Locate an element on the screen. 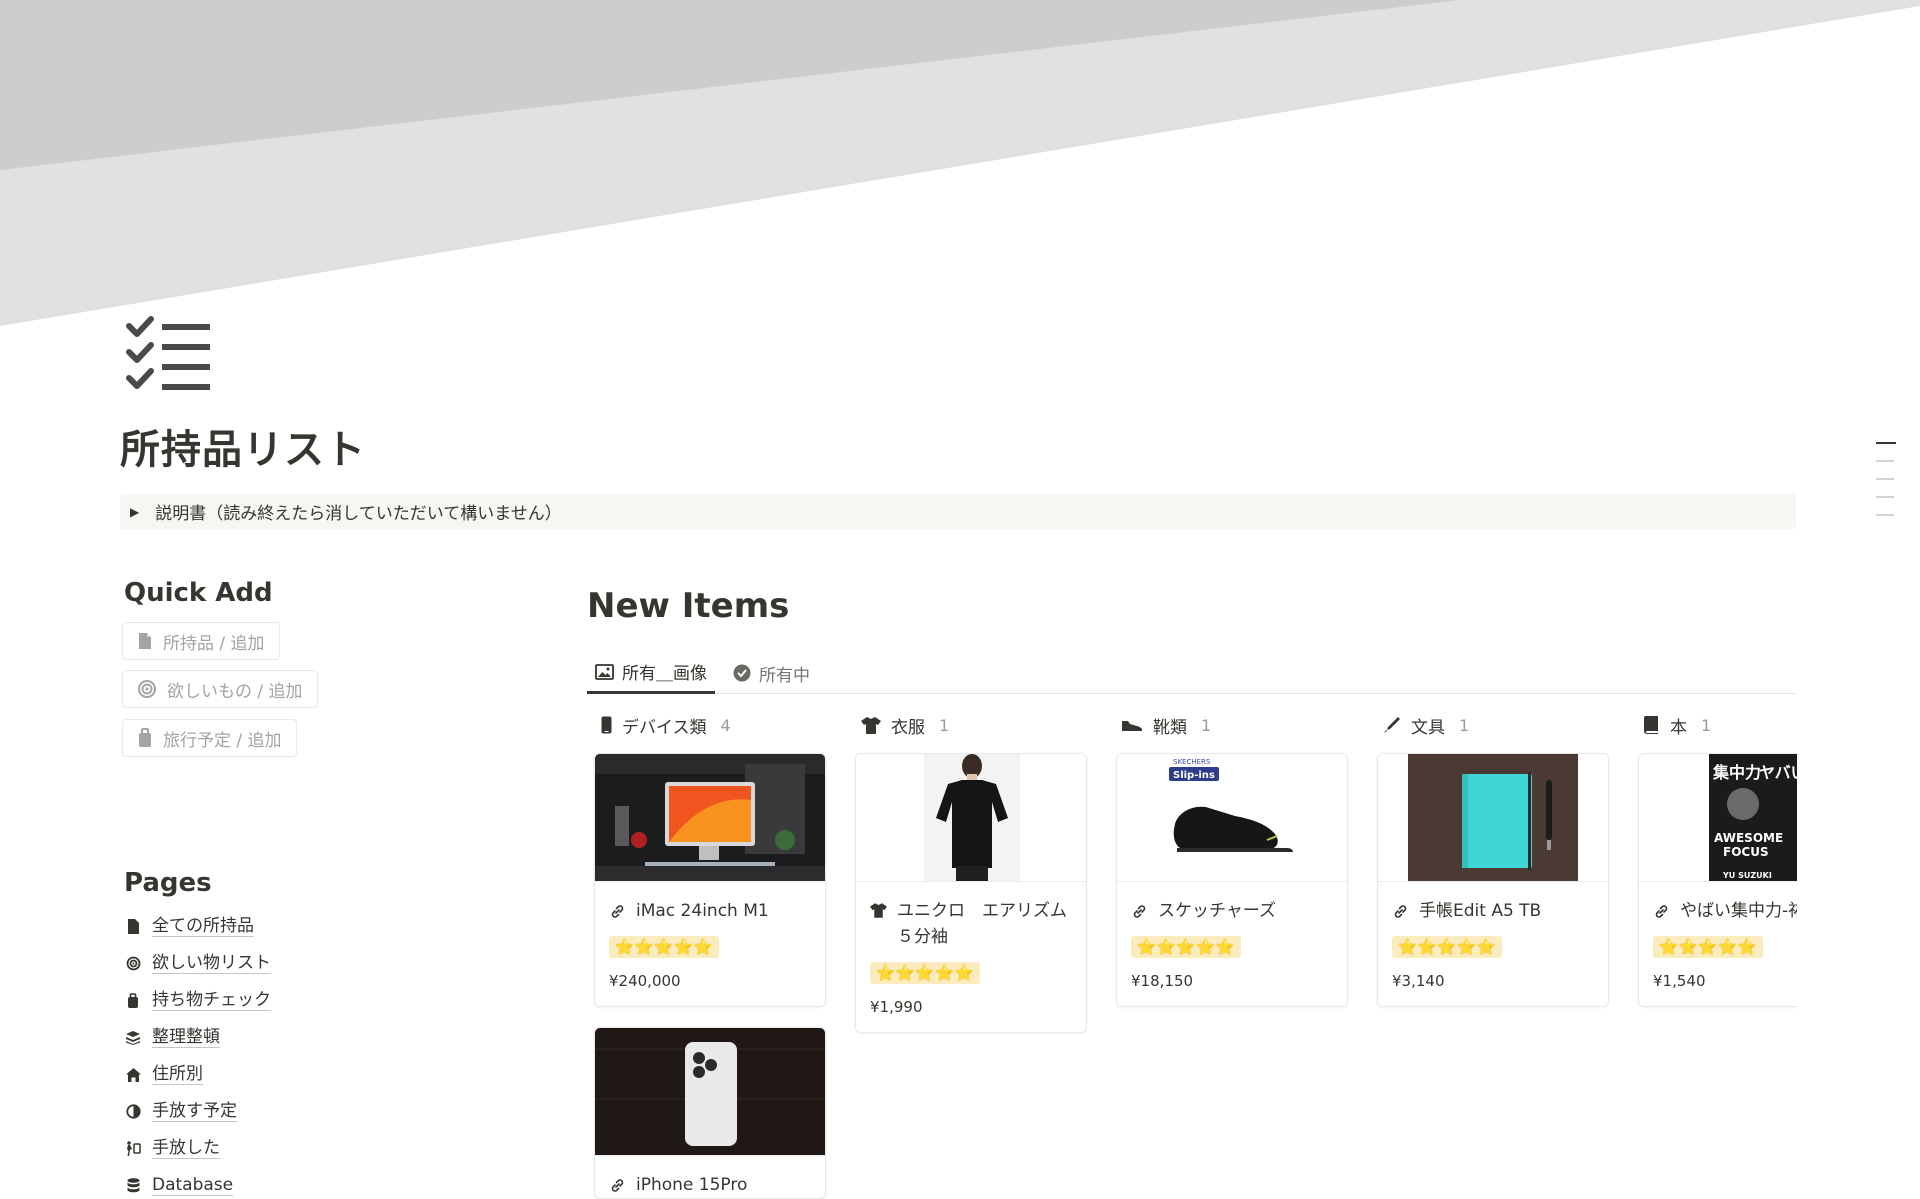  tab-owned-gallery: 所有＿画像 is located at coordinates (651, 673).